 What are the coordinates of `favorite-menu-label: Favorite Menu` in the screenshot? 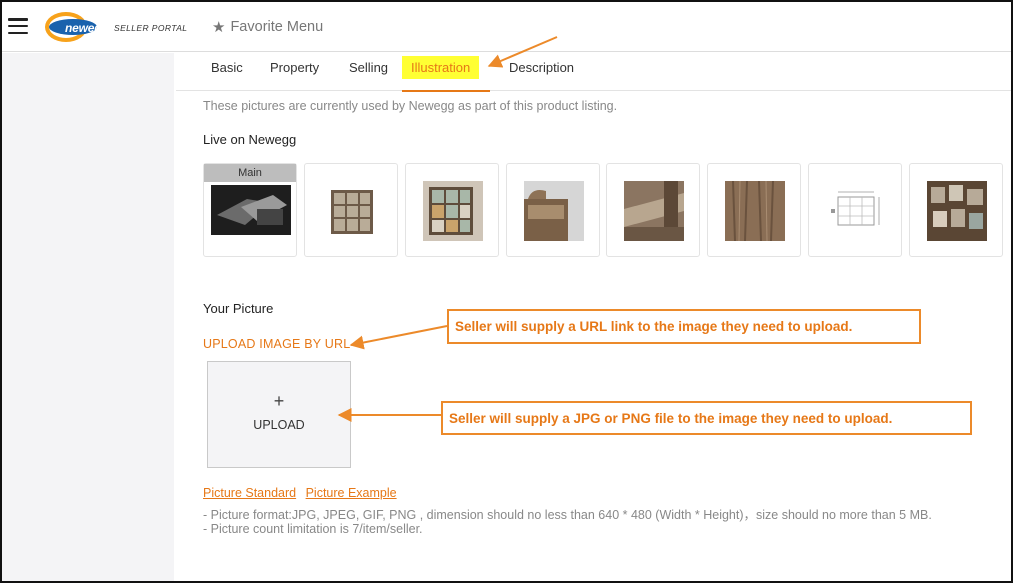 It's located at (277, 27).